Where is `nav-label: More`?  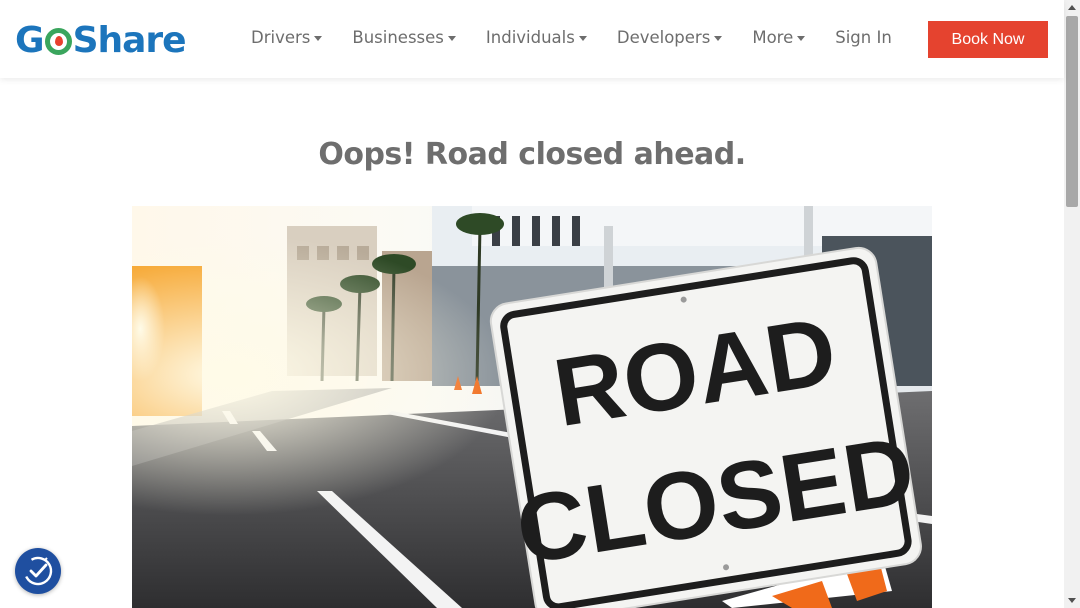
nav-label: More is located at coordinates (773, 37).